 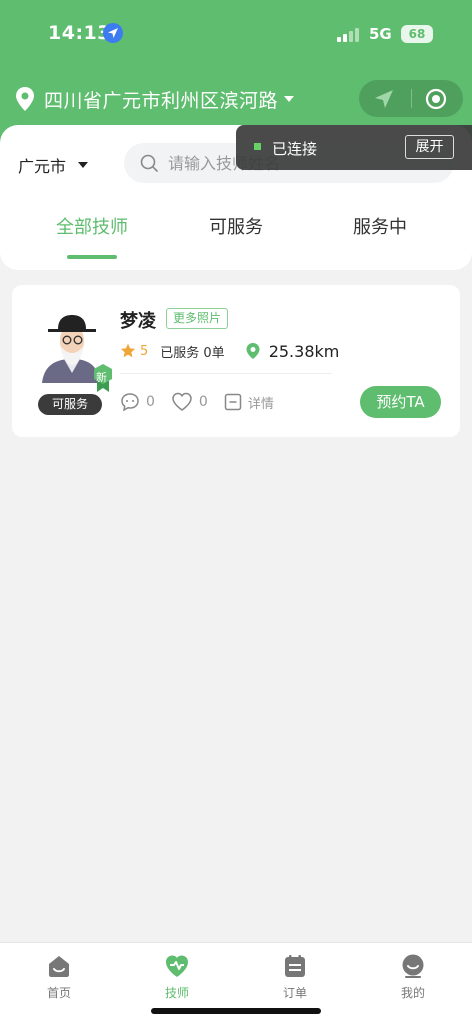 What do you see at coordinates (75, 349) in the screenshot?
I see `avatar: 新` at bounding box center [75, 349].